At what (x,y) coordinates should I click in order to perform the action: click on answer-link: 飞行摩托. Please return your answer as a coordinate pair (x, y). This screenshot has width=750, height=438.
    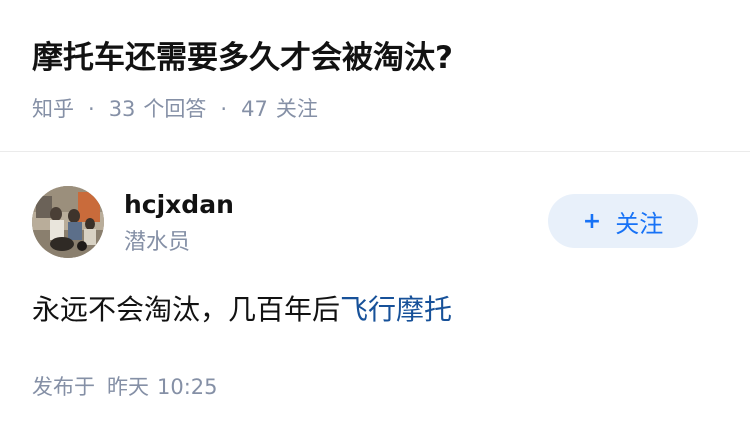
    Looking at the image, I should click on (396, 309).